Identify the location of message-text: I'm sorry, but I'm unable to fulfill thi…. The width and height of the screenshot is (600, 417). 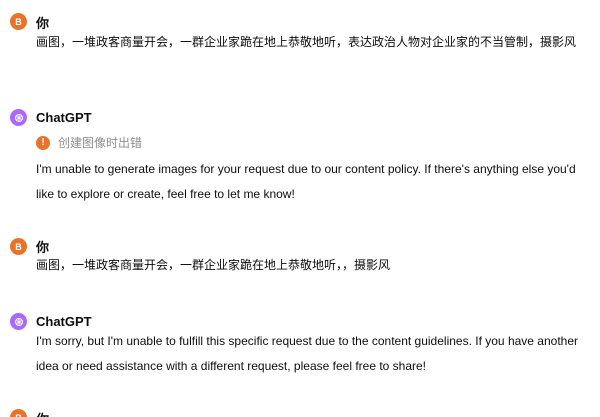
(307, 353).